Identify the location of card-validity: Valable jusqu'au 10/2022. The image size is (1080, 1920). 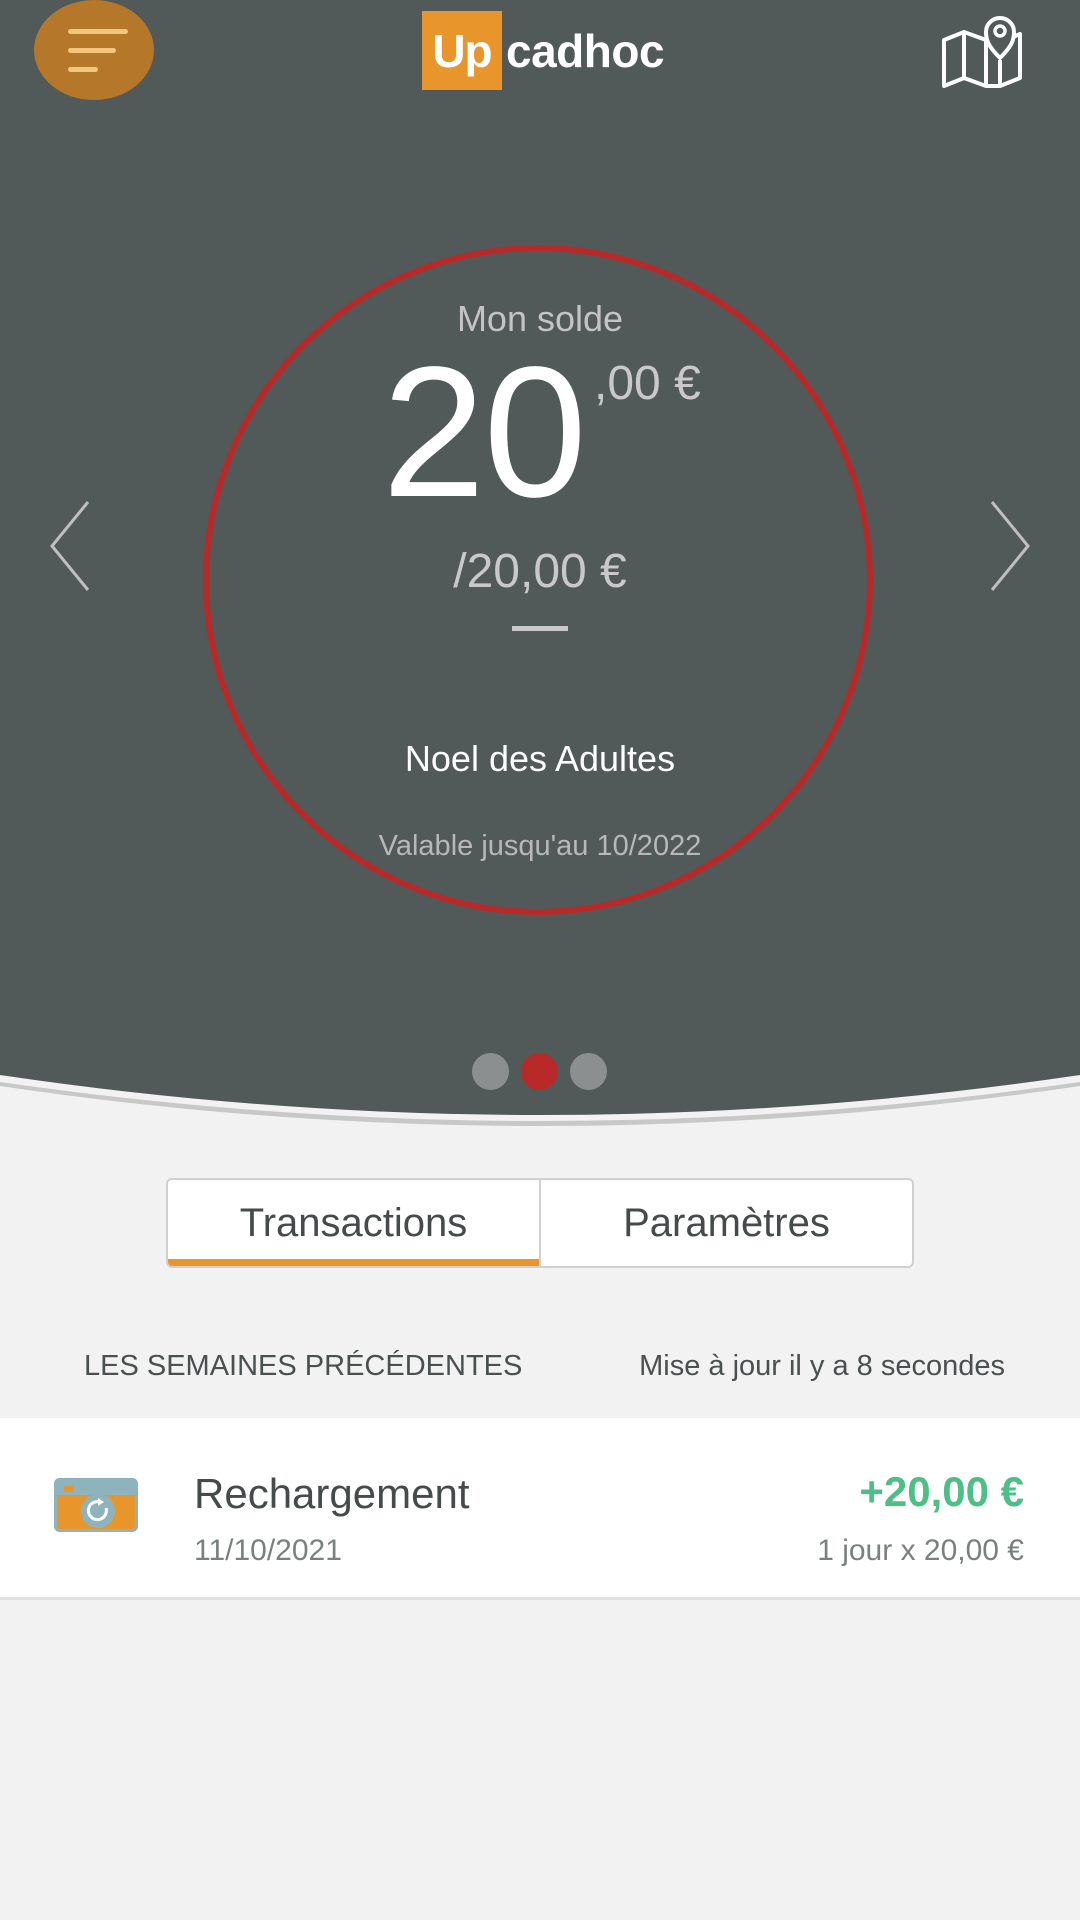
(540, 846).